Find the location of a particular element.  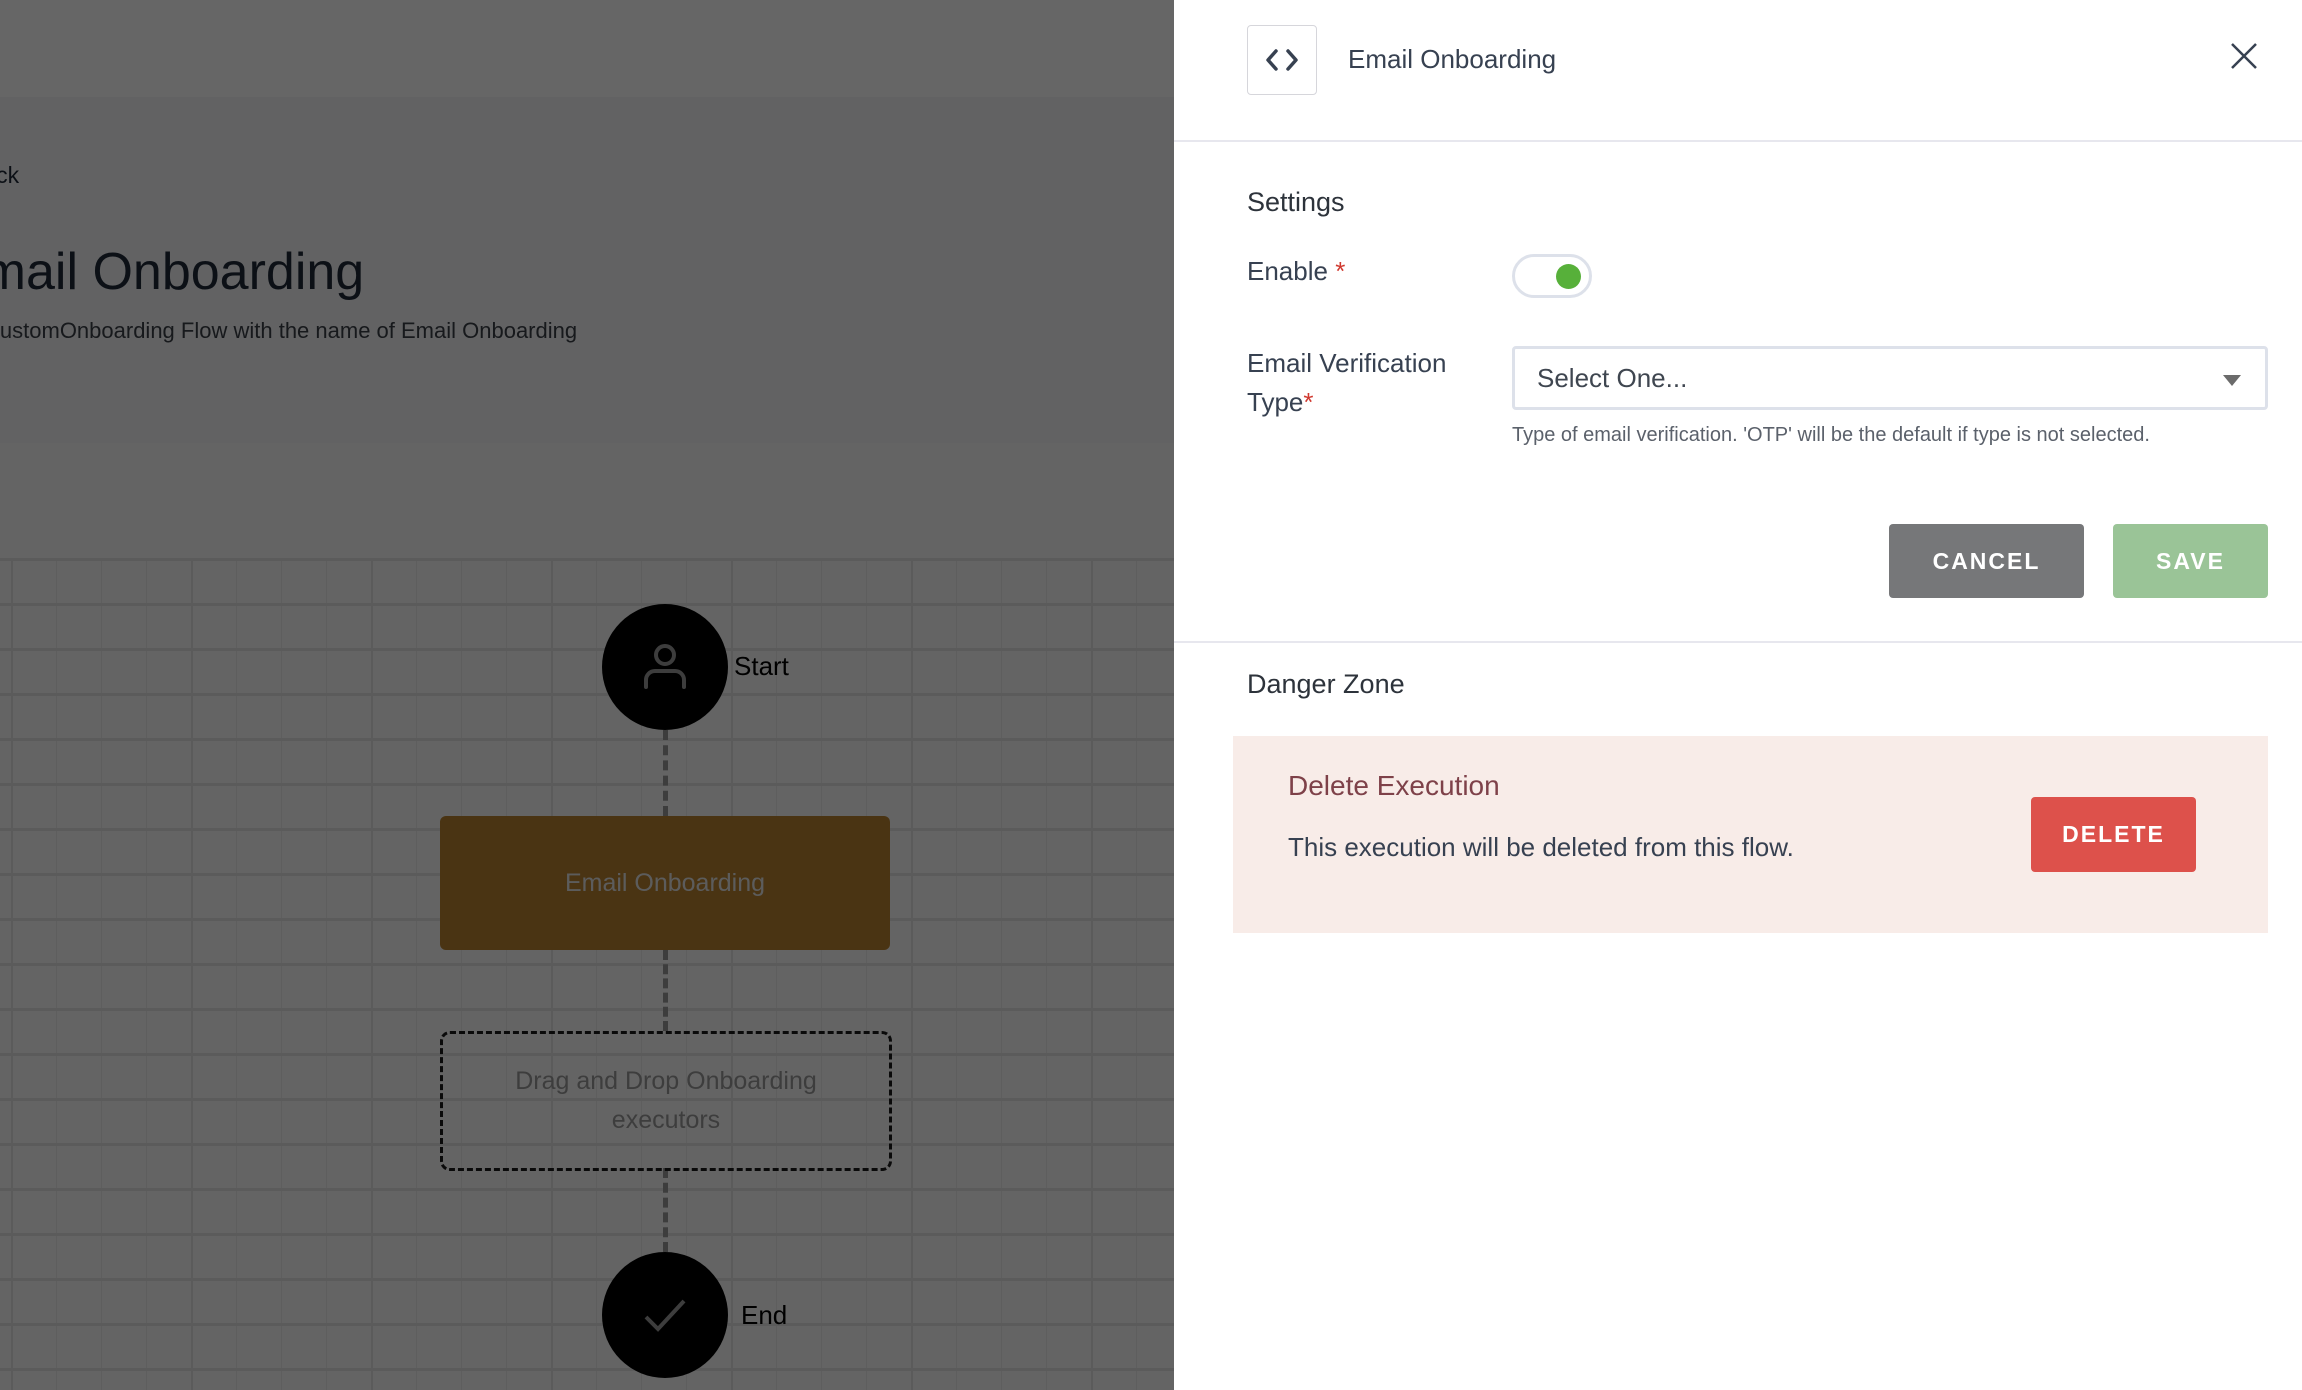

label-line-2: Type* is located at coordinates (1346, 402).